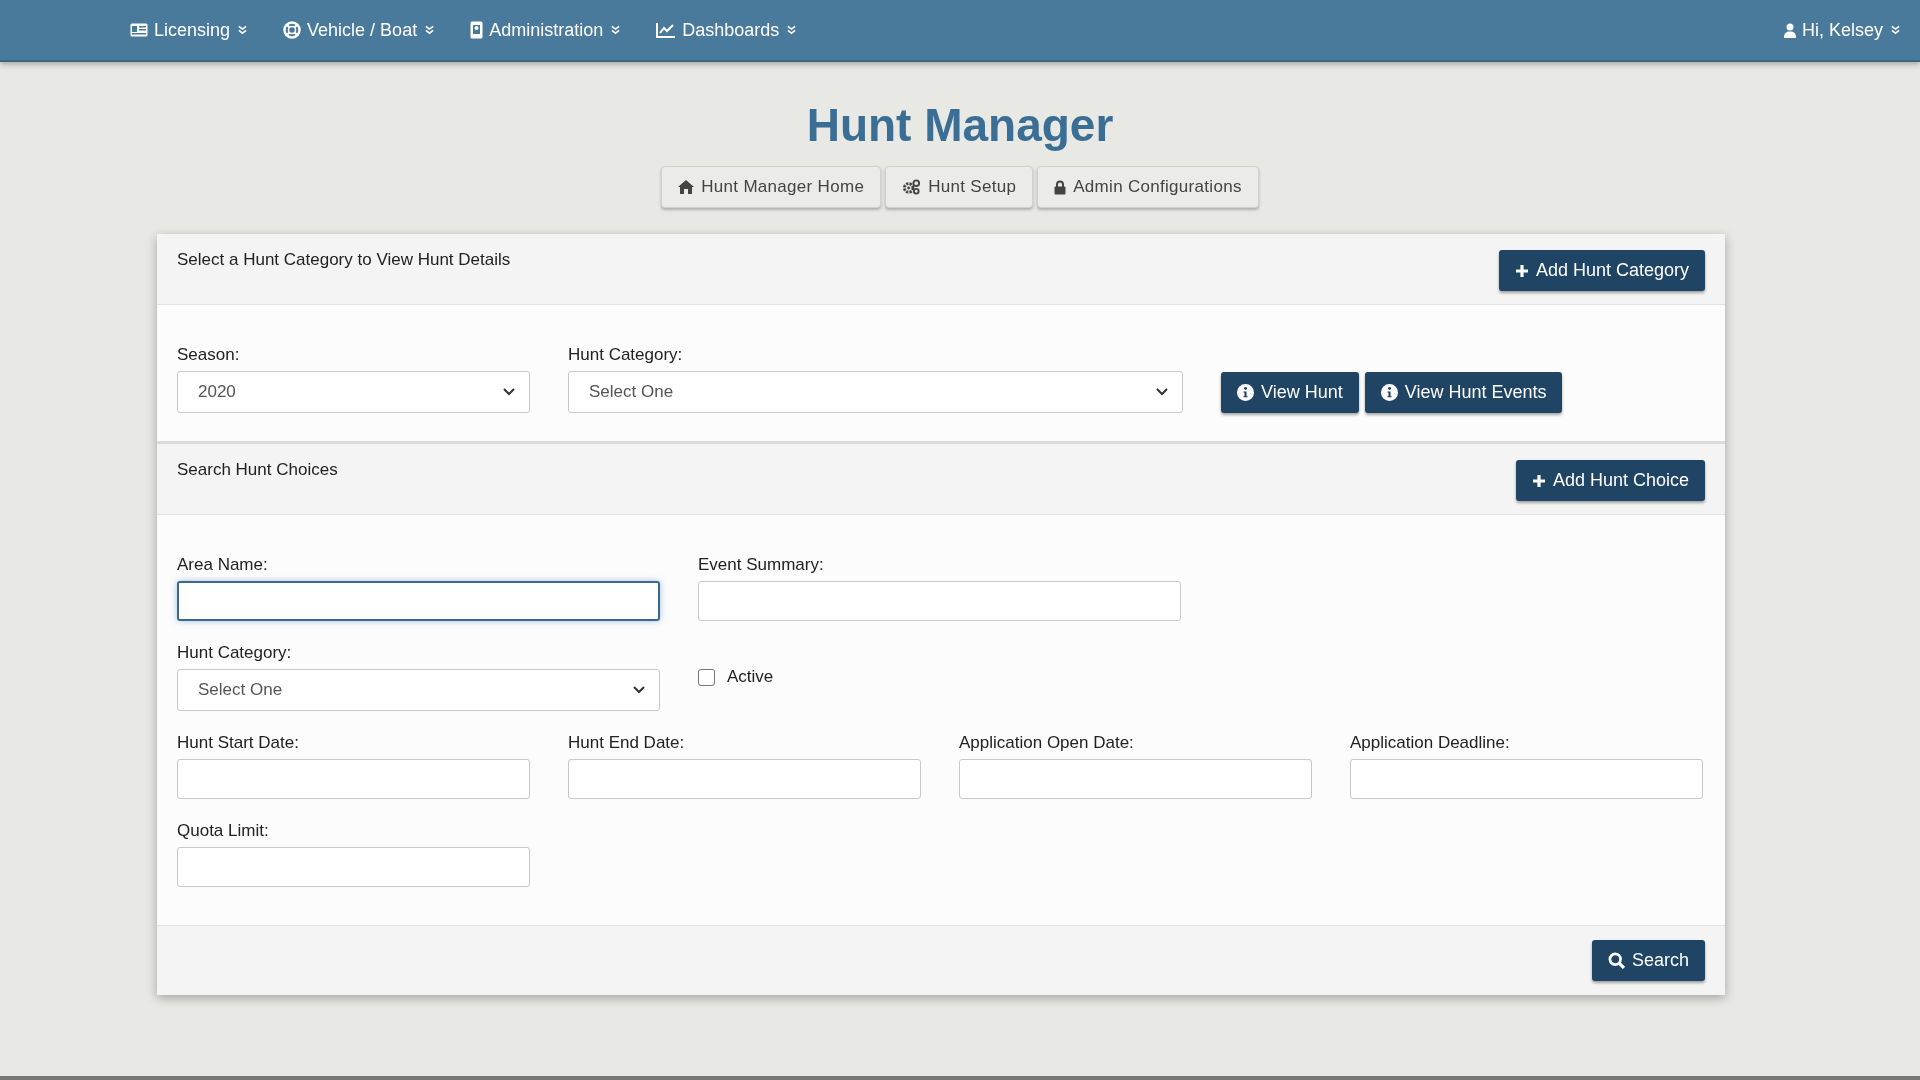 The width and height of the screenshot is (1920, 1080). I want to click on home-icon, so click(686, 187).